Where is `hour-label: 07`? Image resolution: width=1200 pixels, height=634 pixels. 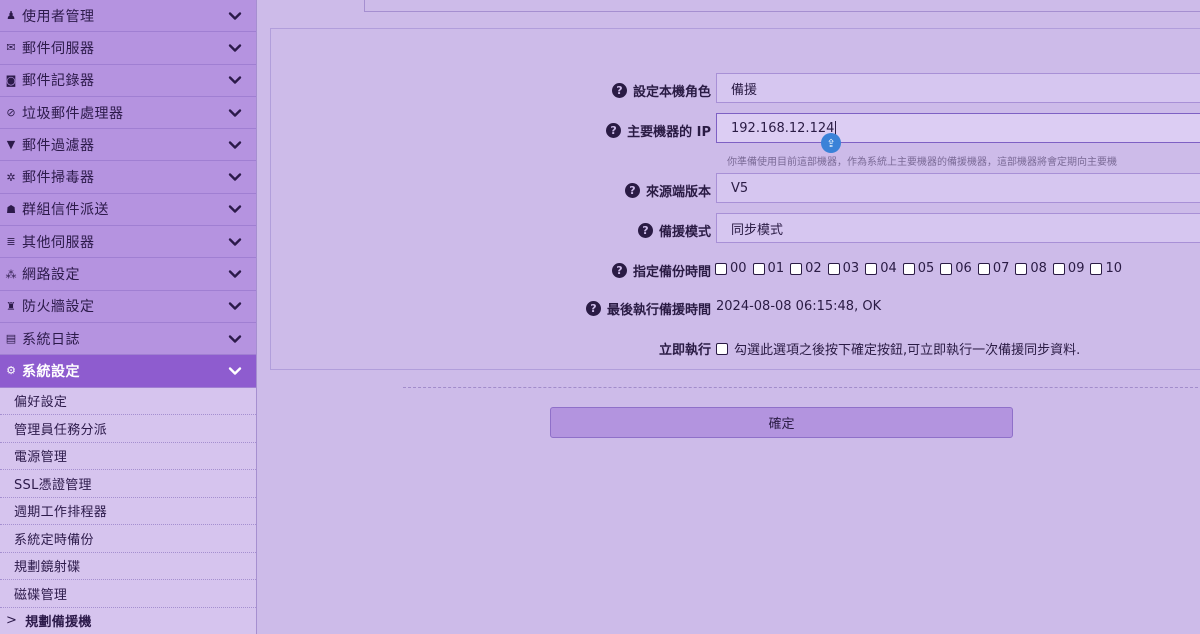
hour-label: 07 is located at coordinates (1001, 268).